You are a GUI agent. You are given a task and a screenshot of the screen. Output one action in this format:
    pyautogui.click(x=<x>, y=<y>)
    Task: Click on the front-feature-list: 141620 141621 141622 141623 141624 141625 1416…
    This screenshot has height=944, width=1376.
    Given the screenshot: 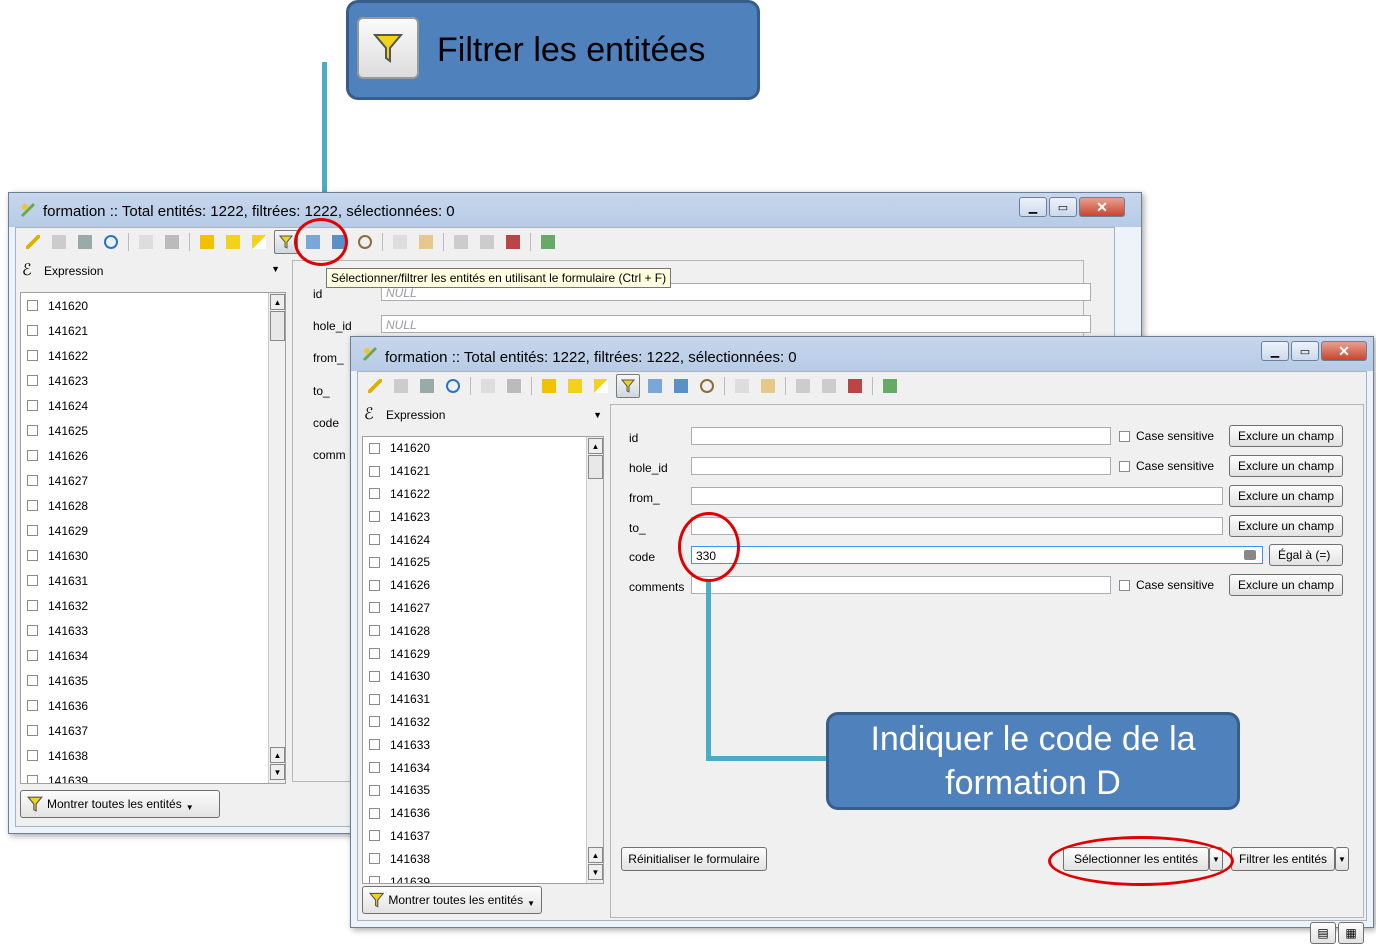 What is the action you would take?
    pyautogui.click(x=483, y=660)
    